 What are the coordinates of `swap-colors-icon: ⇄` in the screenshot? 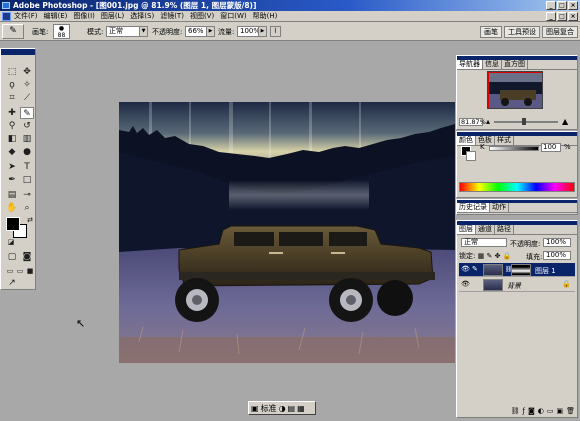 It's located at (30, 220).